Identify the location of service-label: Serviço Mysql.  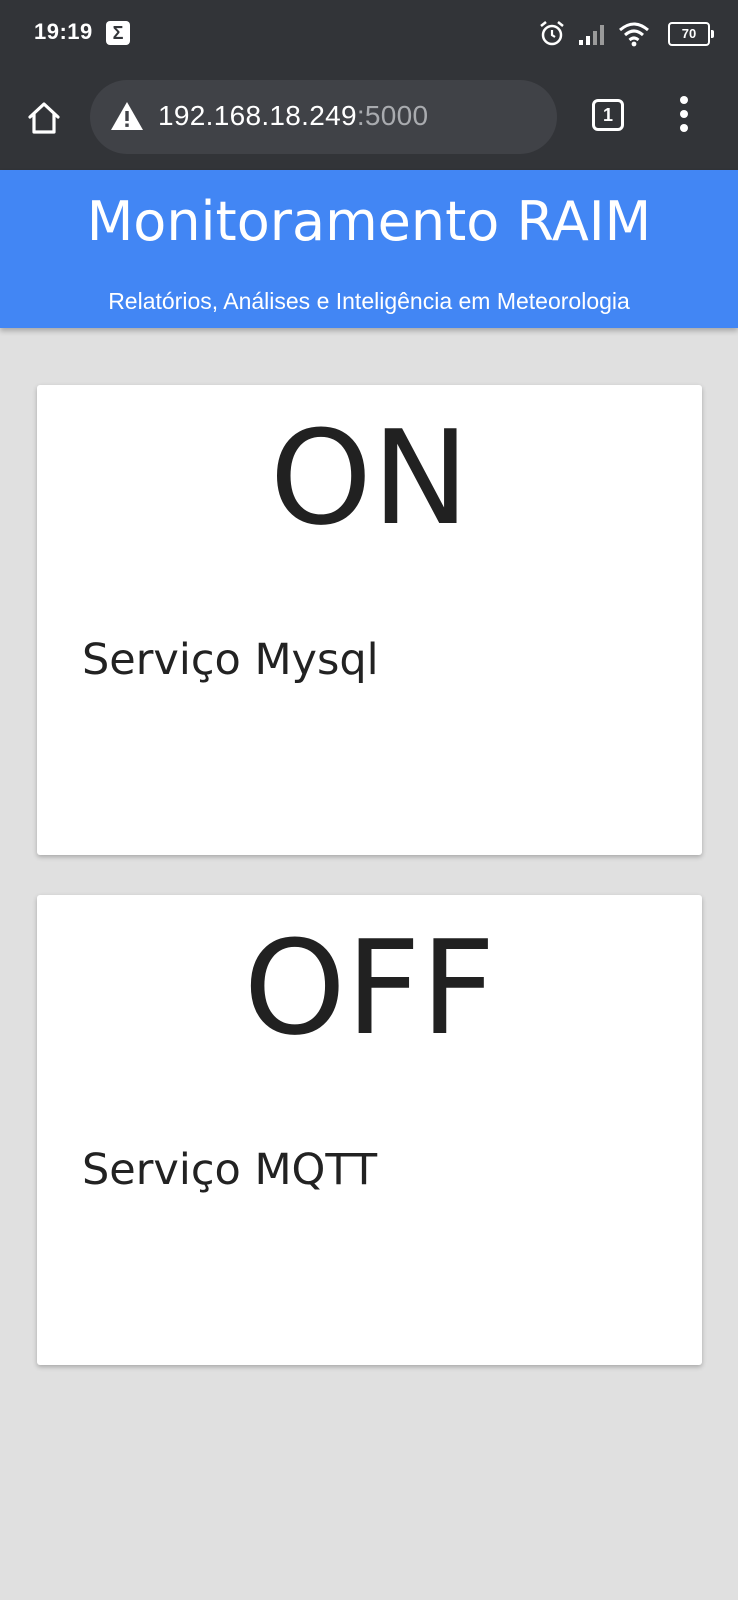
(230, 660).